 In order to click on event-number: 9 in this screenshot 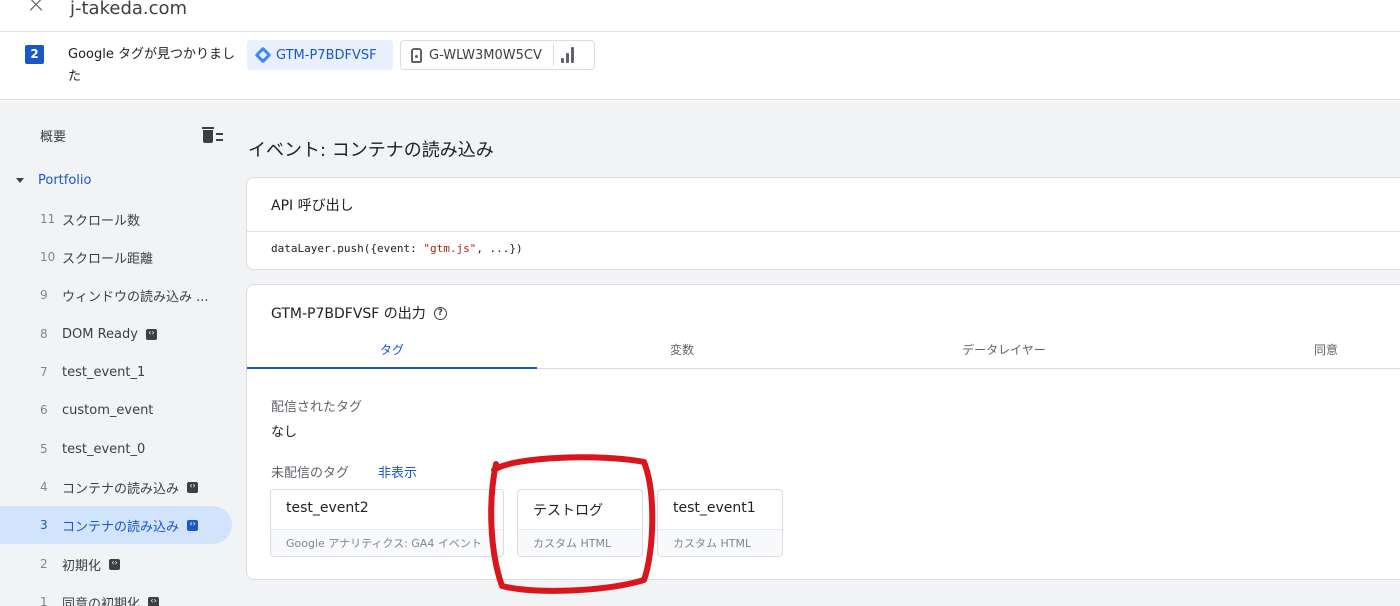, I will do `click(44, 295)`.